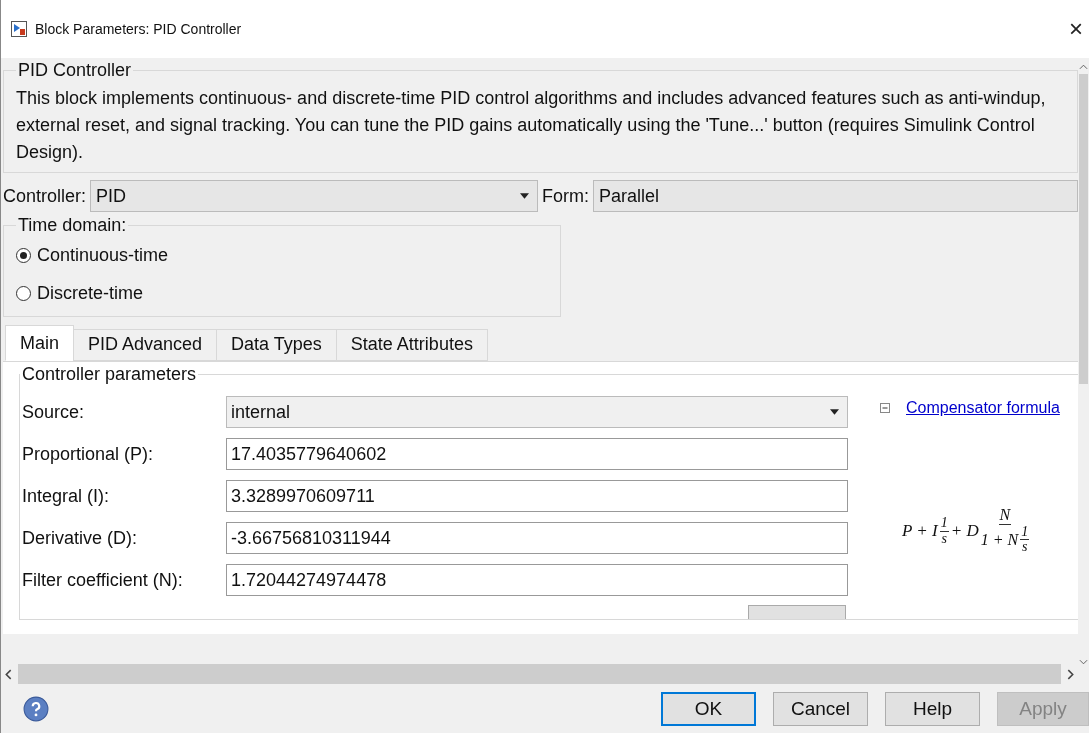  I want to click on compensator-formula-link: Compensator formula, so click(983, 408).